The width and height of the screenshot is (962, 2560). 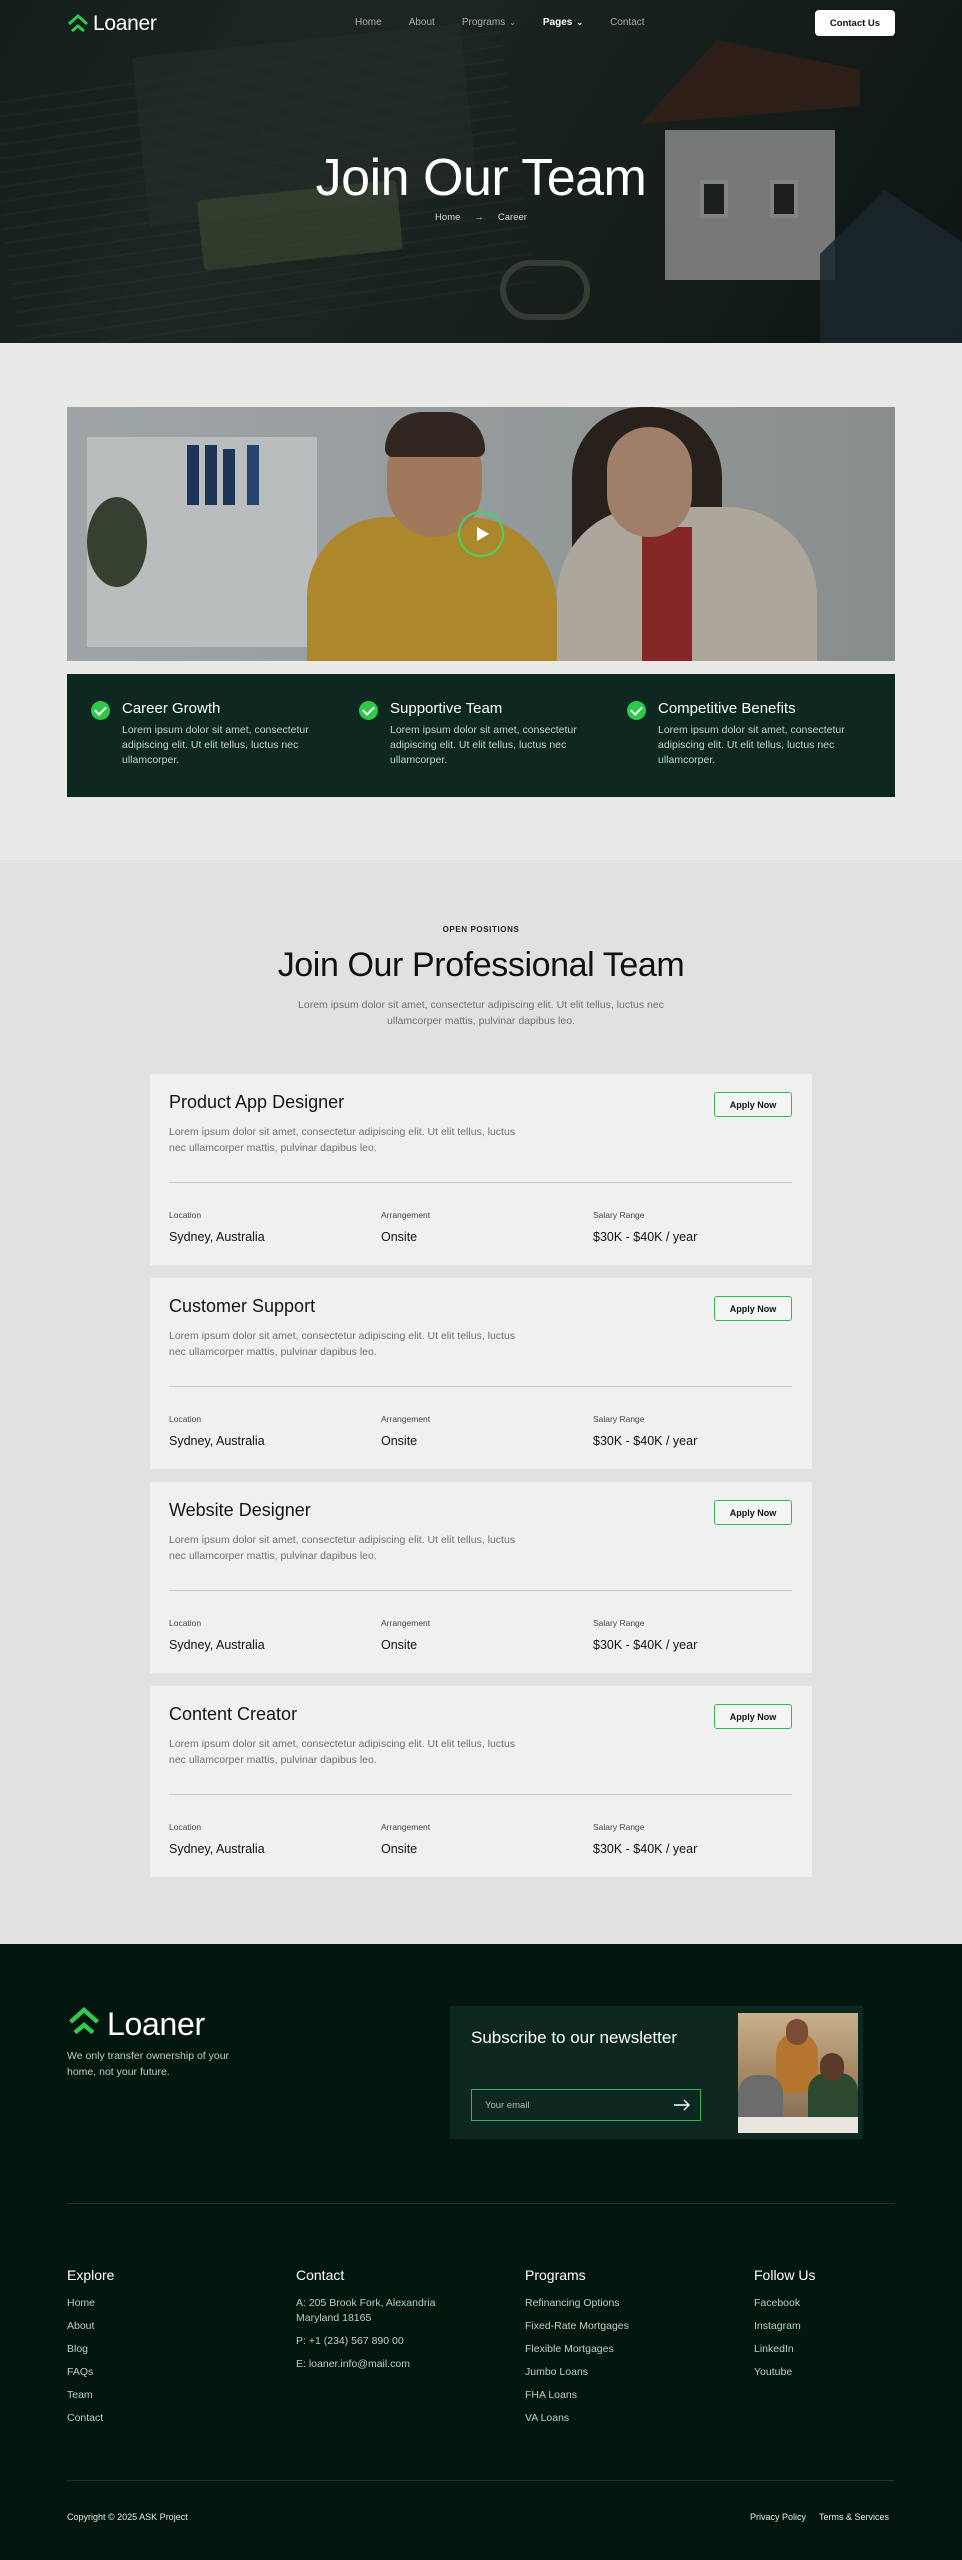 What do you see at coordinates (376, 2364) in the screenshot?
I see `footer-email: E: loaner.info@mail.com` at bounding box center [376, 2364].